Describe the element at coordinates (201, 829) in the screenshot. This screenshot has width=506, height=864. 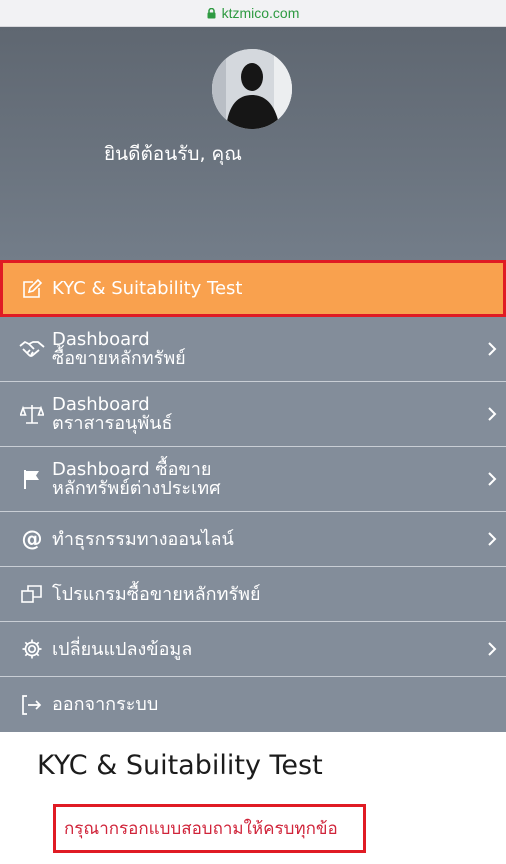
I see `warning-text: กรุณากรอกแบบสอบถามให้ครบทุกข้อ` at that location.